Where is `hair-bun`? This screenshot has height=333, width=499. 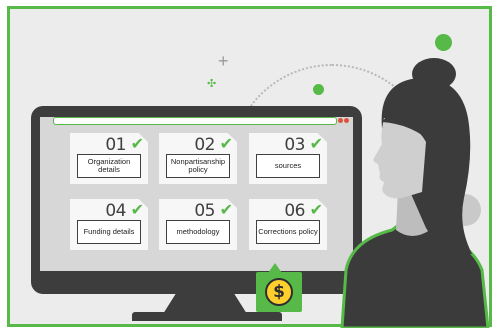 hair-bun is located at coordinates (434, 74).